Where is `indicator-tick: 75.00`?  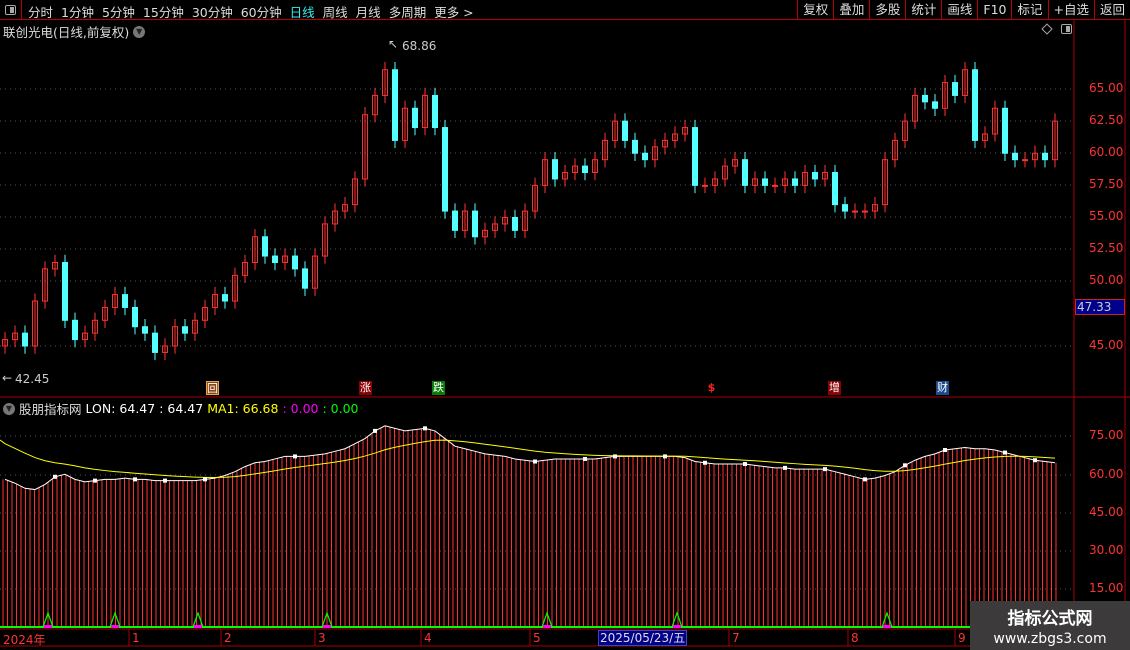 indicator-tick: 75.00 is located at coordinates (1106, 435).